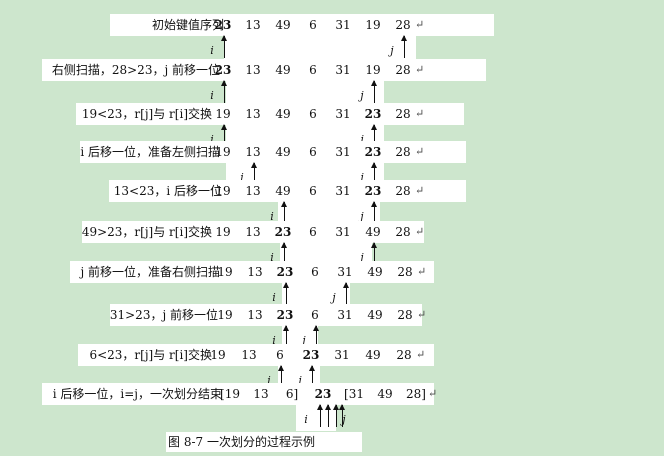 The image size is (664, 456). What do you see at coordinates (354, 394) in the screenshot?
I see `key-value: [31` at bounding box center [354, 394].